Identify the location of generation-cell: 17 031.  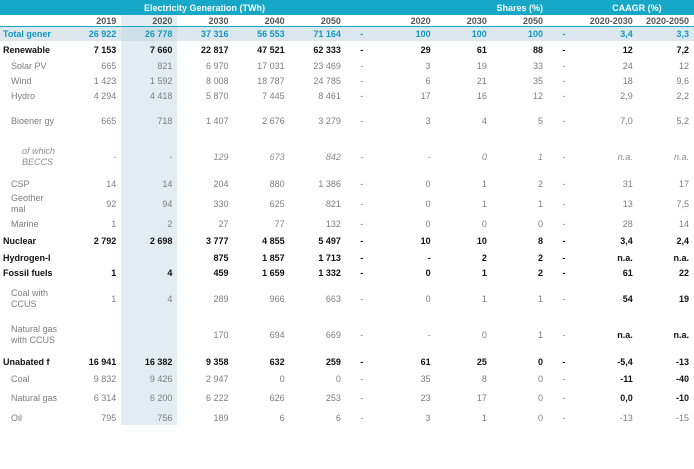
(262, 65).